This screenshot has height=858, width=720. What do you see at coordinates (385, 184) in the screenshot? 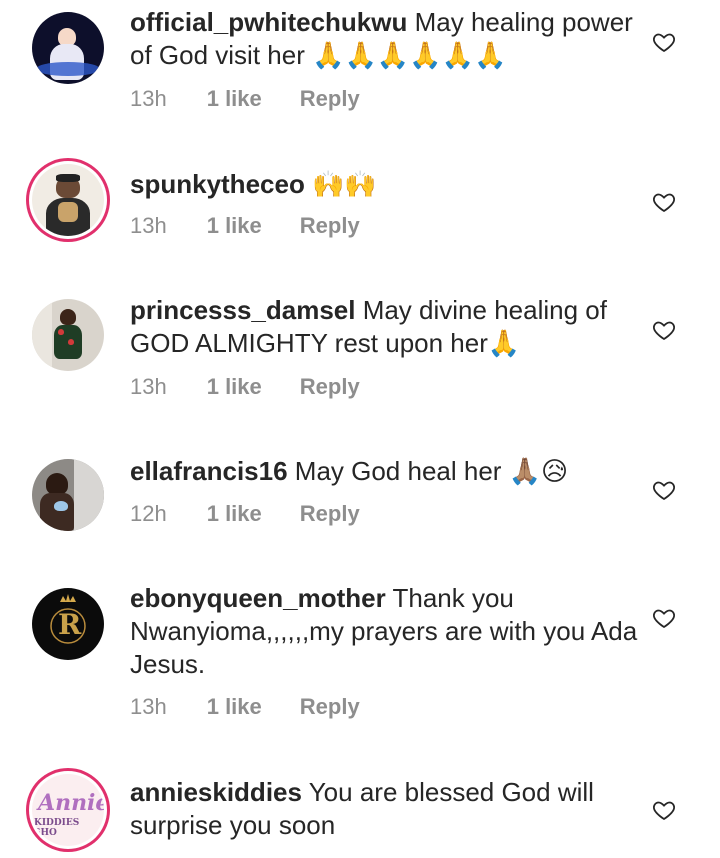
I see `comment-text: spunkytheceo 🙌🙌` at bounding box center [385, 184].